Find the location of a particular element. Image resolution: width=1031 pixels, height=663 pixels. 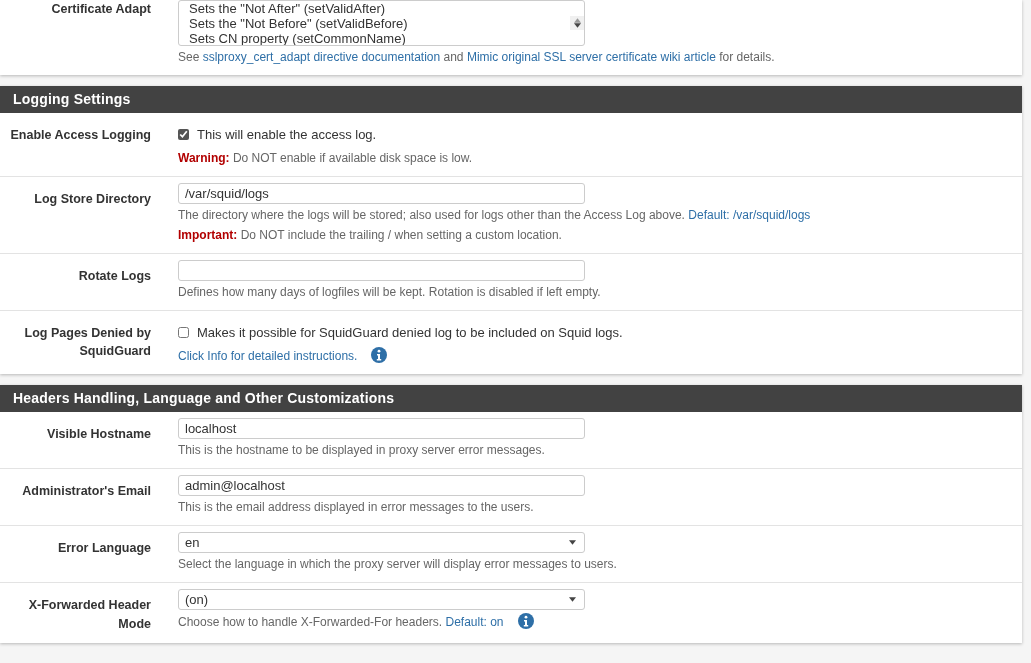

list-option: Sets the "Not Before" (setValidBefore) is located at coordinates (379, 23).